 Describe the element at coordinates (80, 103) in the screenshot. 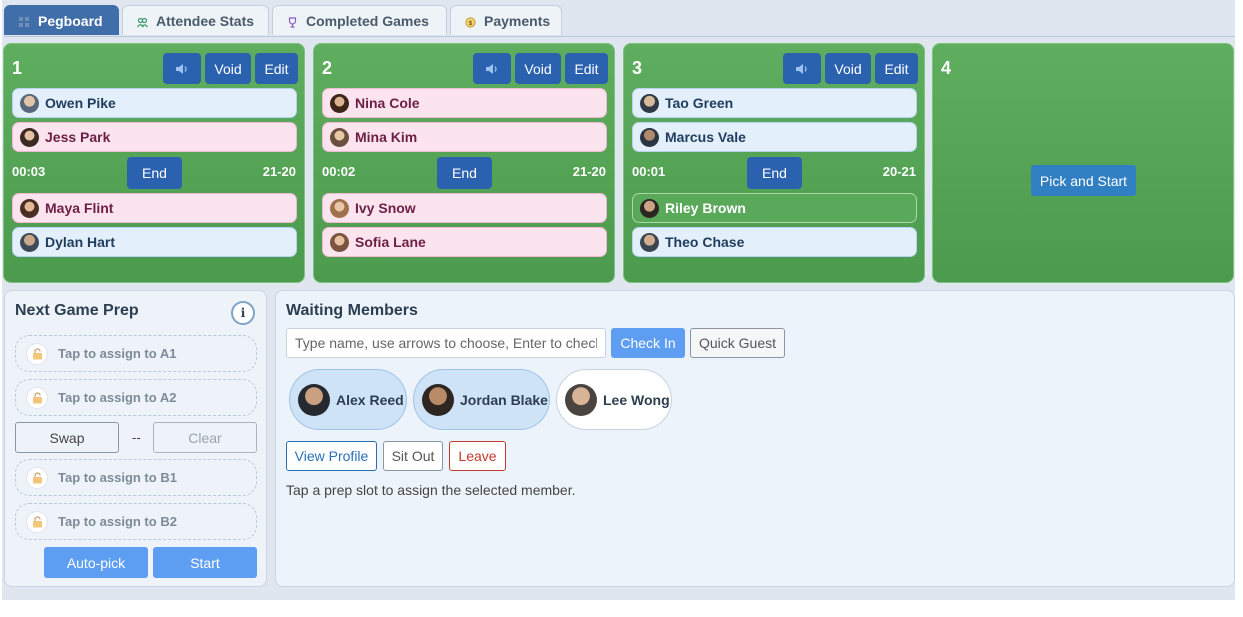

I see `player-name: Owen Pike` at that location.